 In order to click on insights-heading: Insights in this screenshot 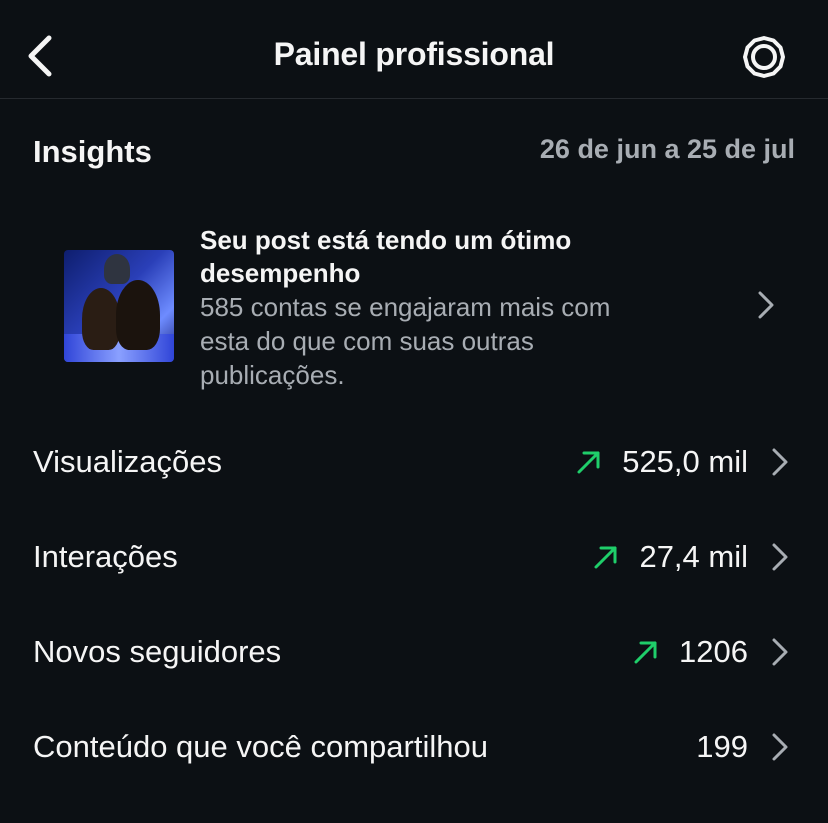, I will do `click(92, 151)`.